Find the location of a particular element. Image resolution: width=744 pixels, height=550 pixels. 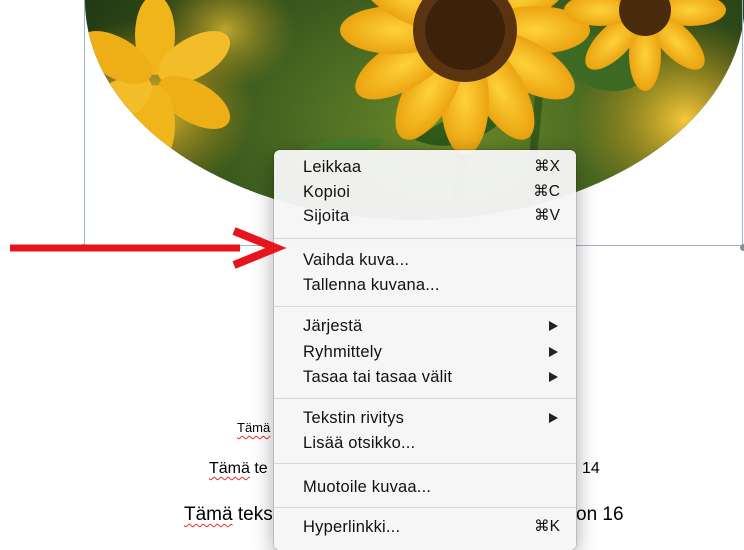

menu-item-text-wrapping: Tekstin rivitys is located at coordinates (425, 418).